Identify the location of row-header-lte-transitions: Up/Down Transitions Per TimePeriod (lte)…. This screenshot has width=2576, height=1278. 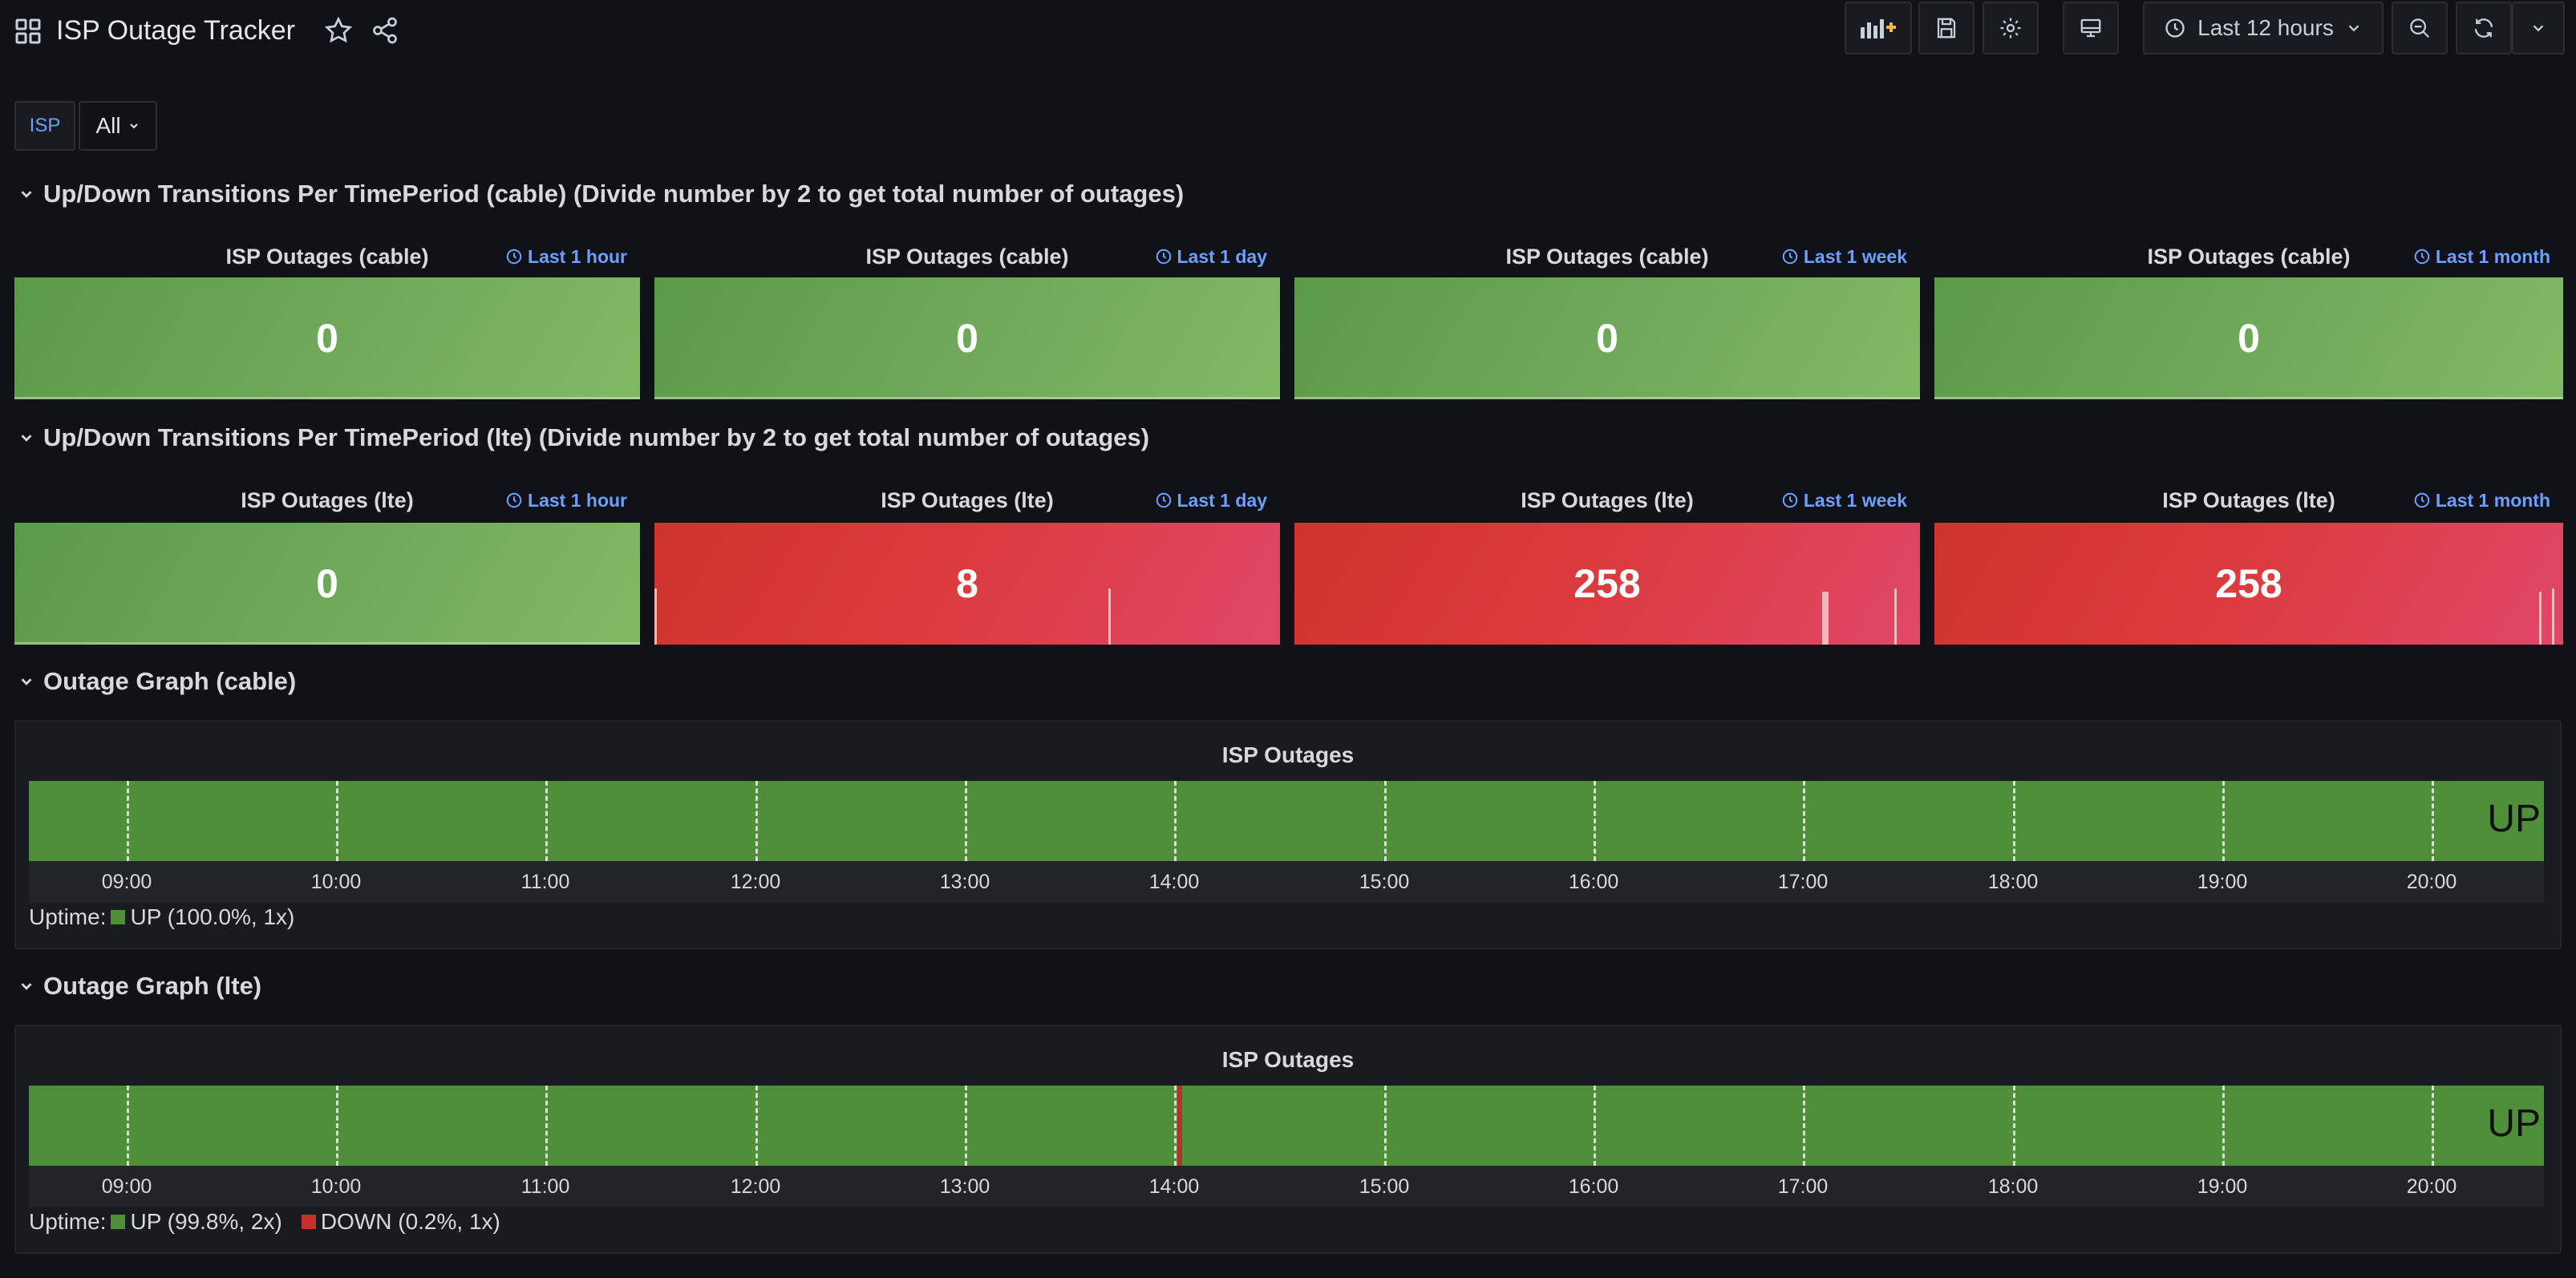
(583, 438).